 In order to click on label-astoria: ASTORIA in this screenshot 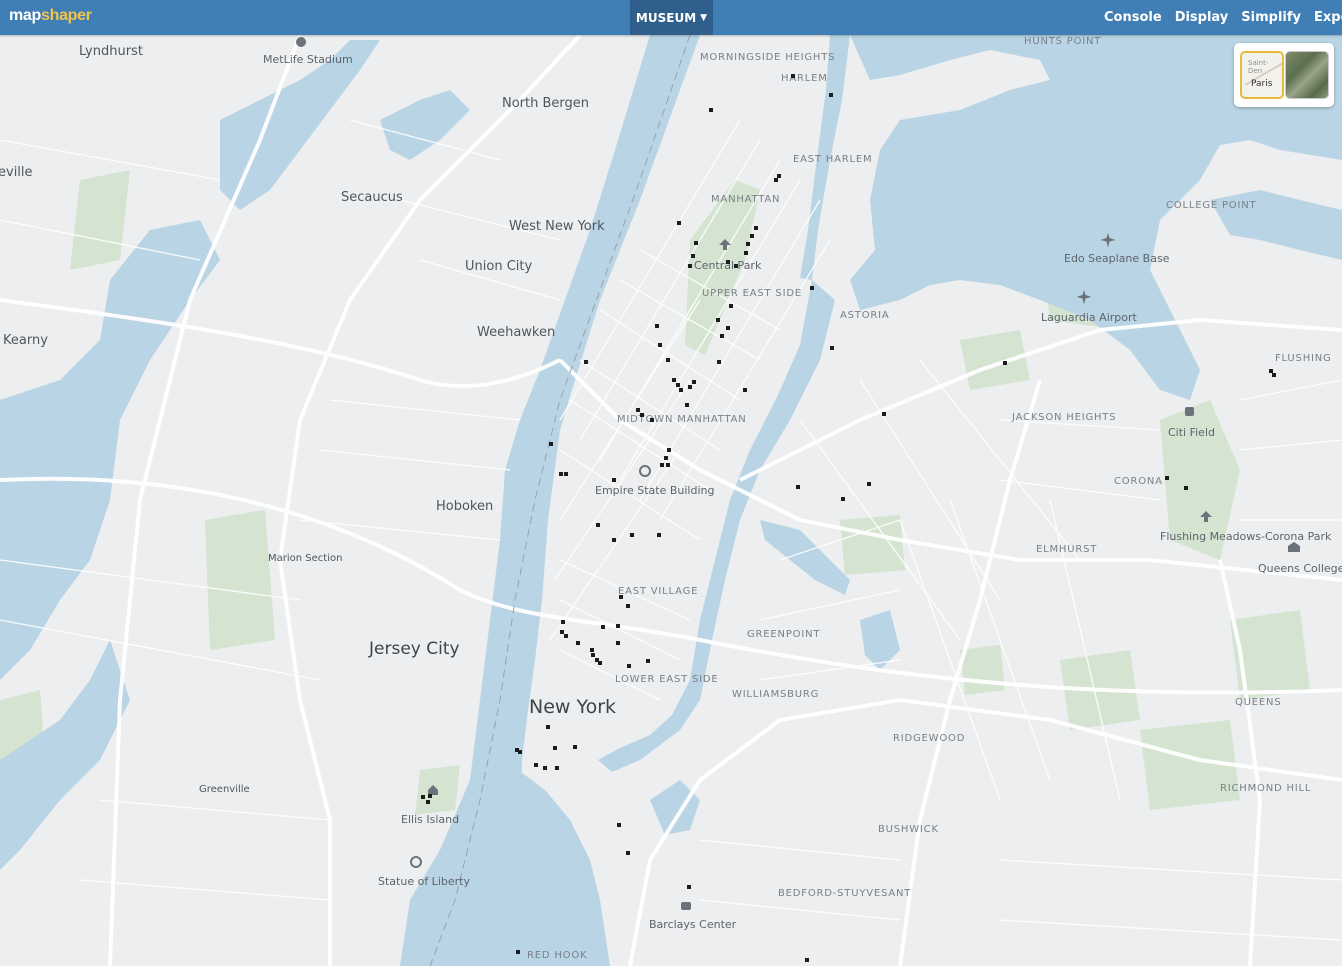, I will do `click(865, 315)`.